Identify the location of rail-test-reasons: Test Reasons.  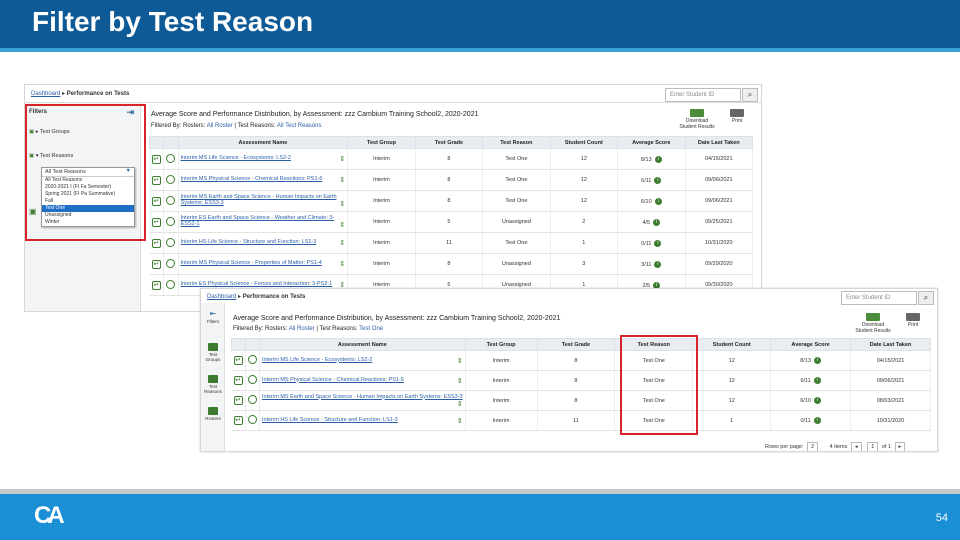
(213, 384).